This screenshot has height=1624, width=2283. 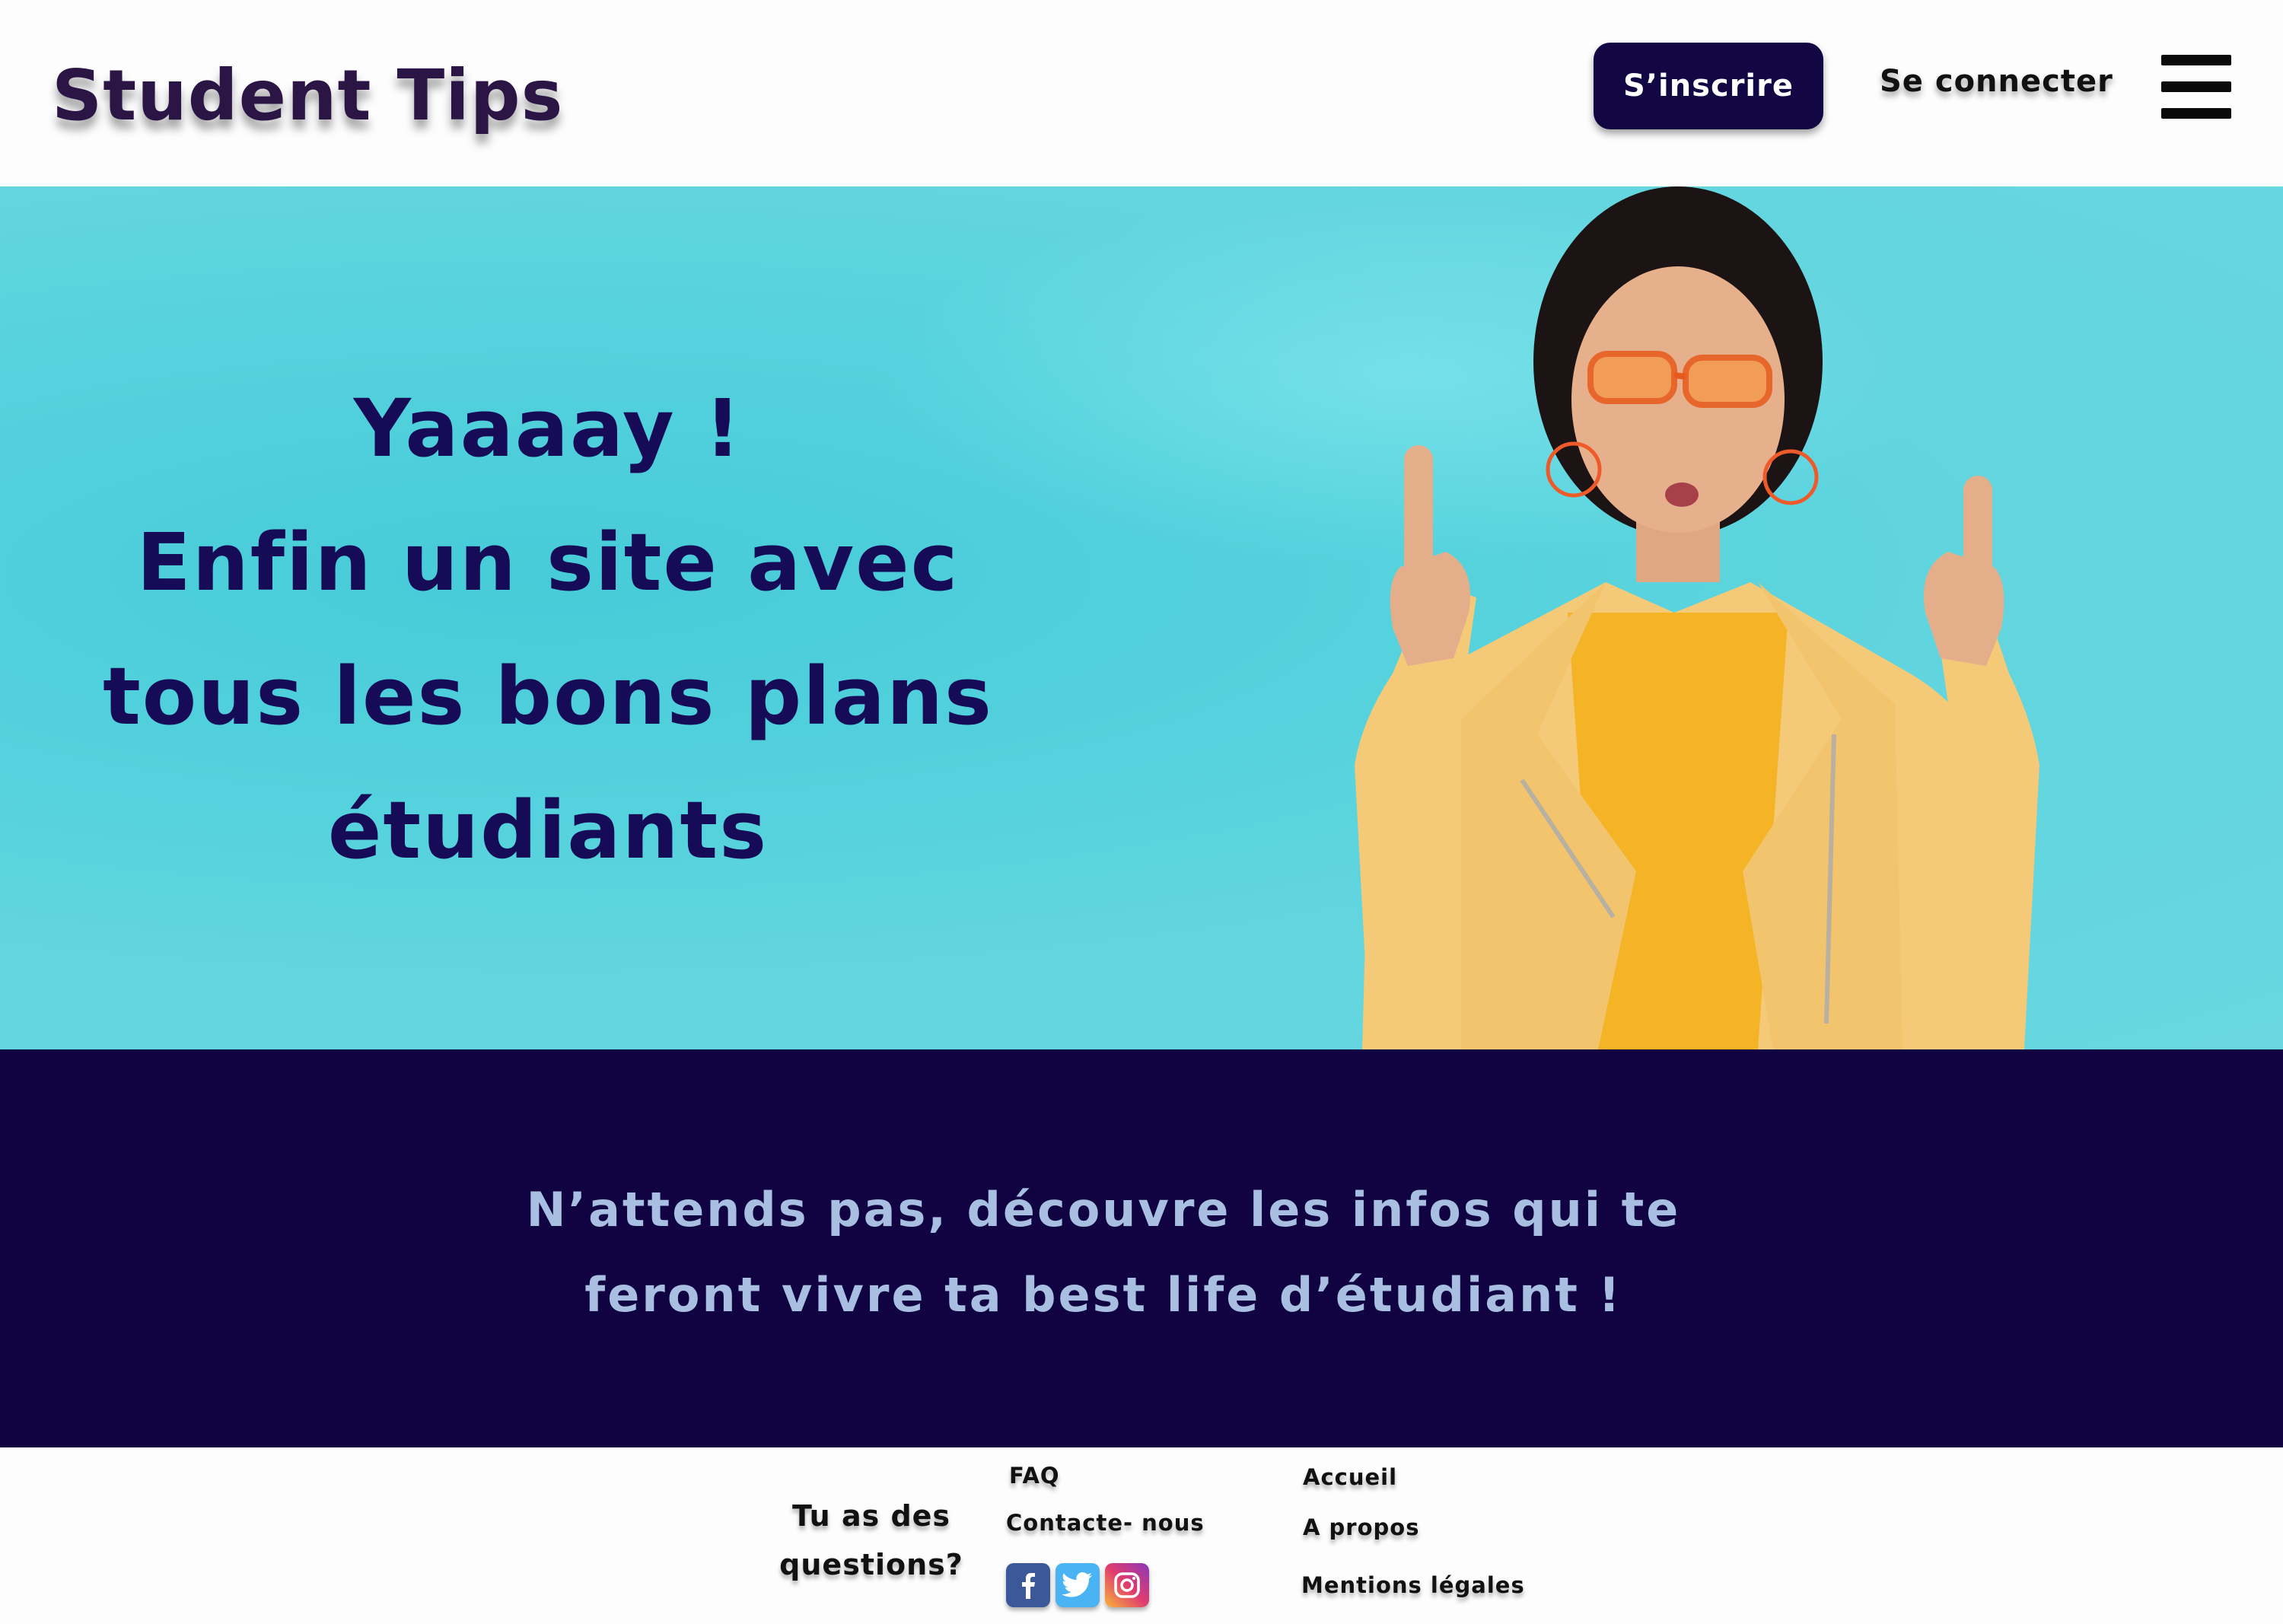 What do you see at coordinates (871, 1540) in the screenshot?
I see `footer-question: Tu as des questions?` at bounding box center [871, 1540].